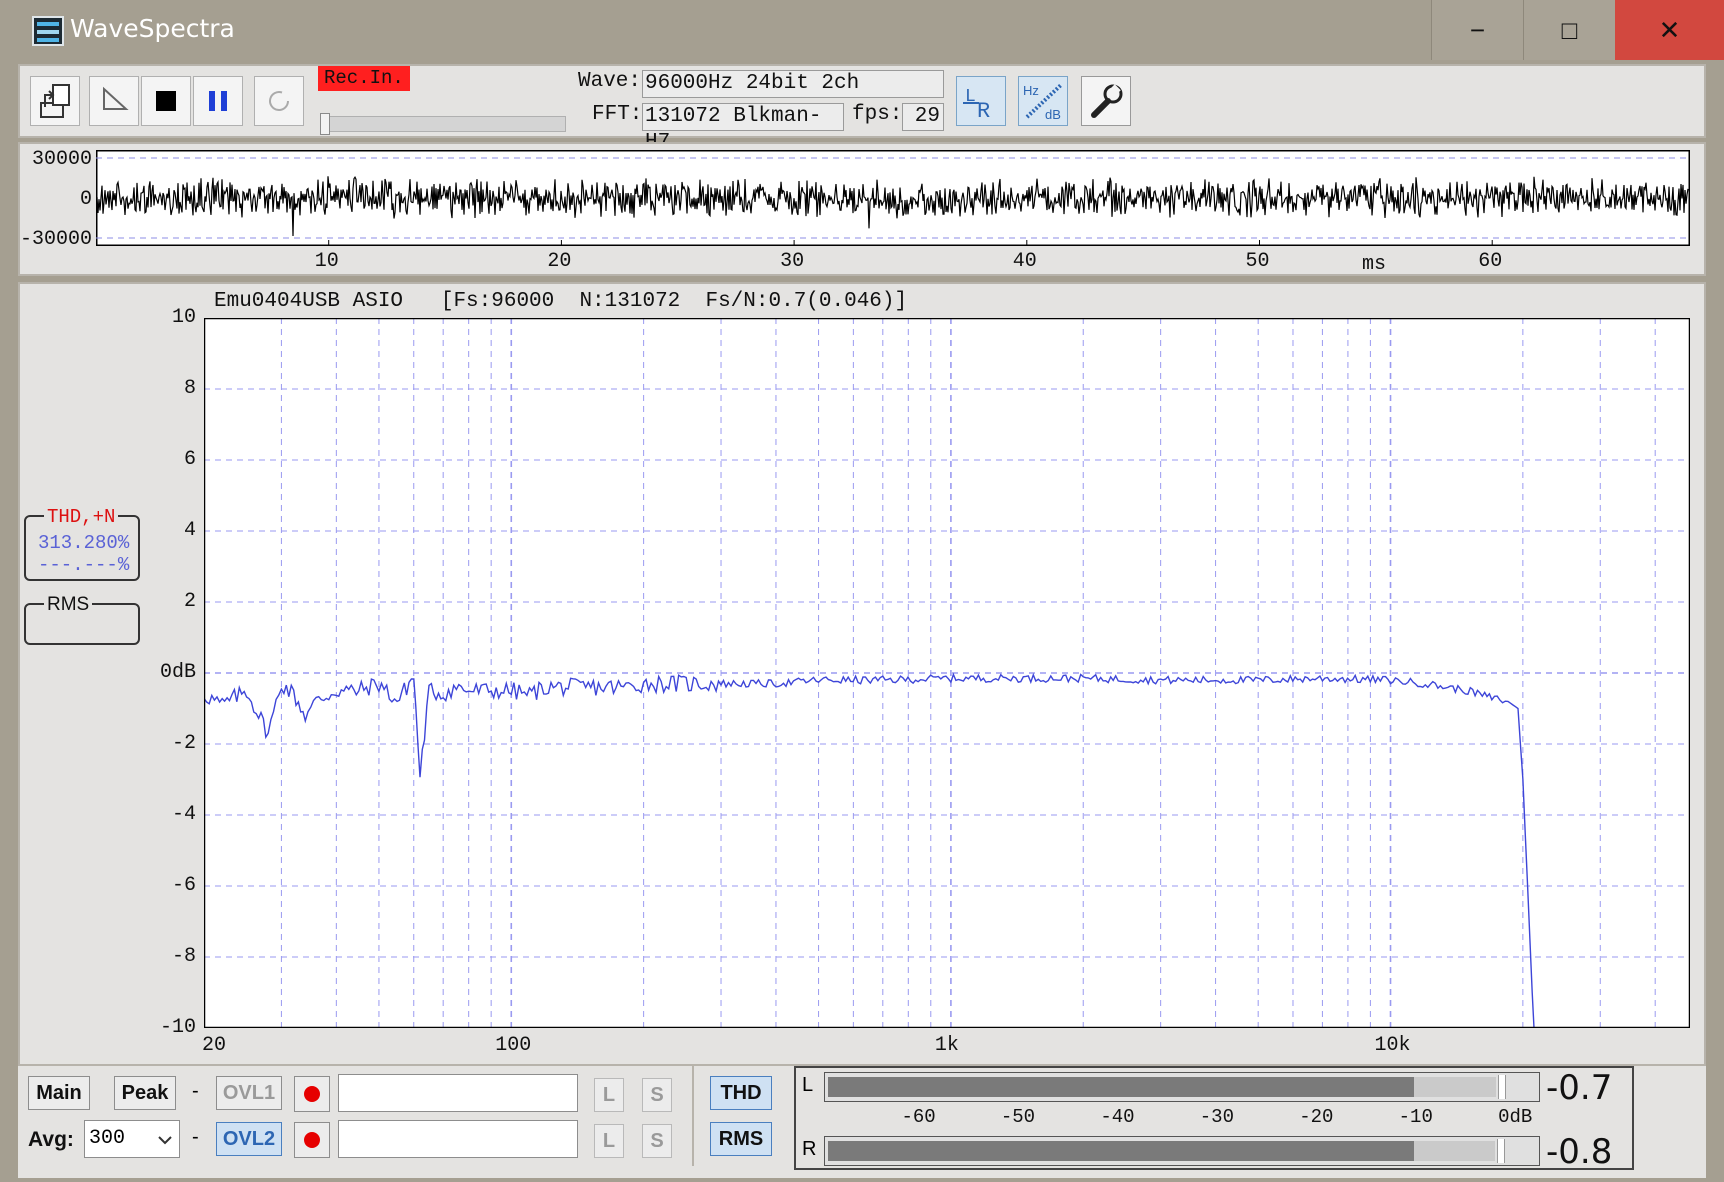 Image resolution: width=1724 pixels, height=1182 pixels. I want to click on svg-text: Hz, so click(1031, 90).